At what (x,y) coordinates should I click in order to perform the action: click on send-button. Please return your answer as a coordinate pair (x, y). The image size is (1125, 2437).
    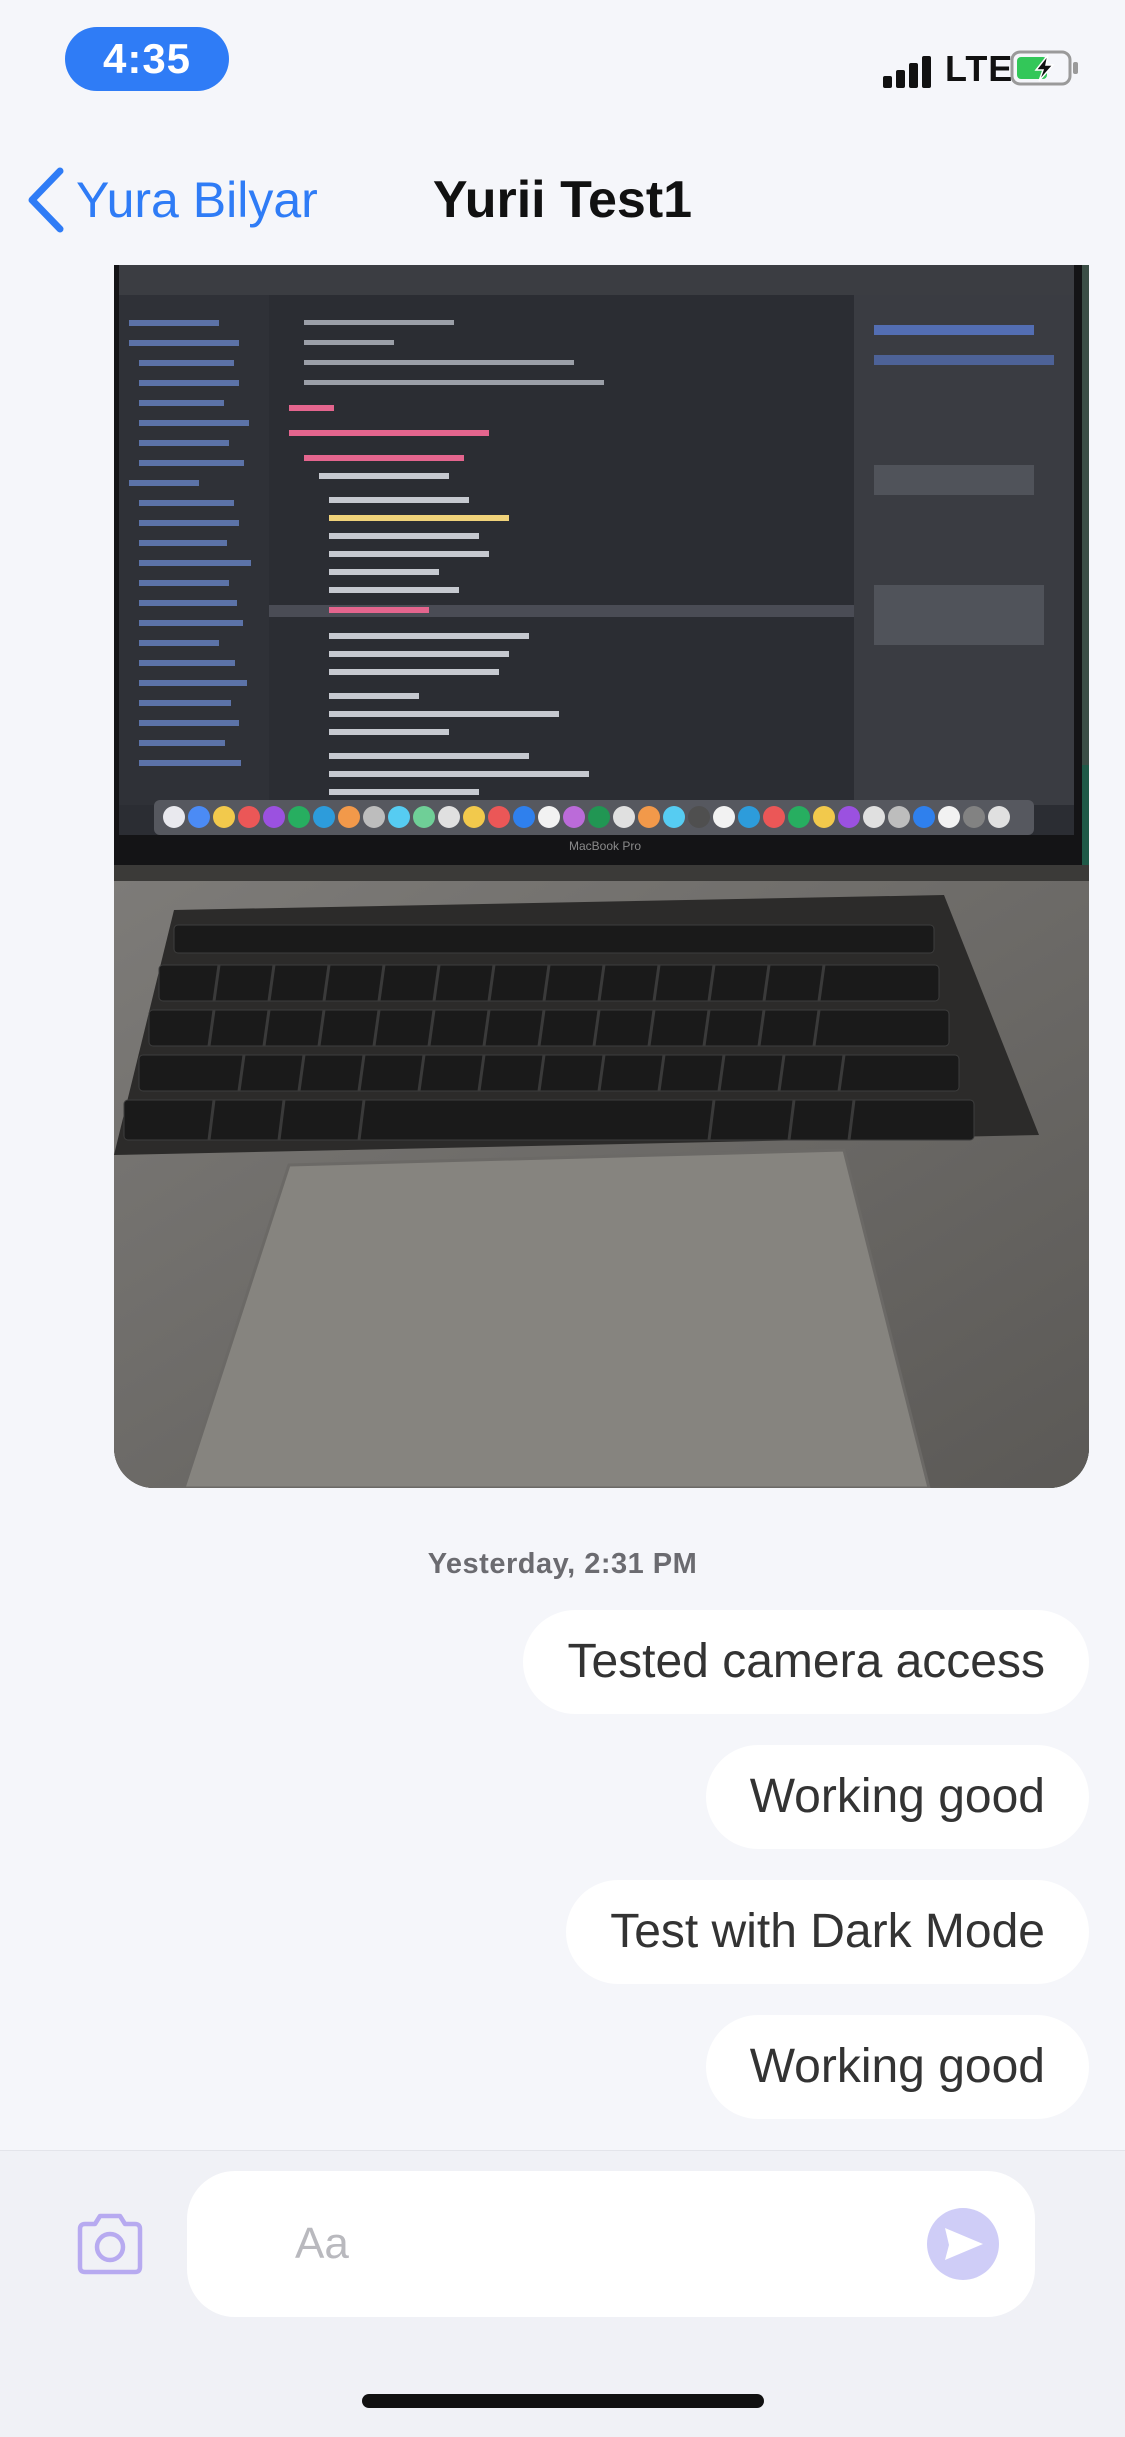
    Looking at the image, I should click on (963, 2244).